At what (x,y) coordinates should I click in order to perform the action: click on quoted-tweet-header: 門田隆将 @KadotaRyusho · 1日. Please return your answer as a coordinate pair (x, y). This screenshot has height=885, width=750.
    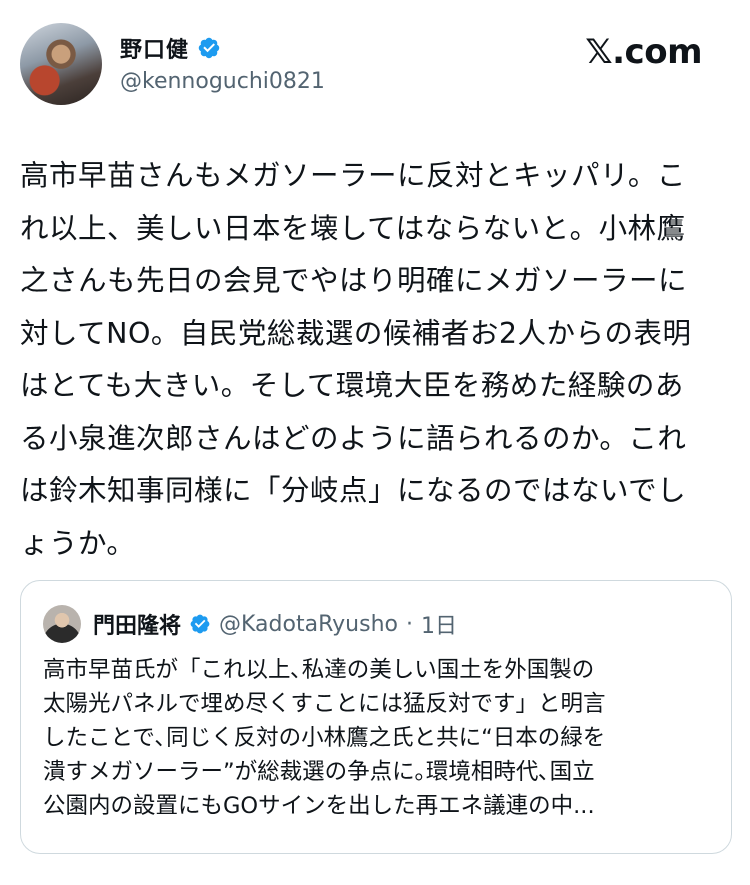
    Looking at the image, I should click on (275, 624).